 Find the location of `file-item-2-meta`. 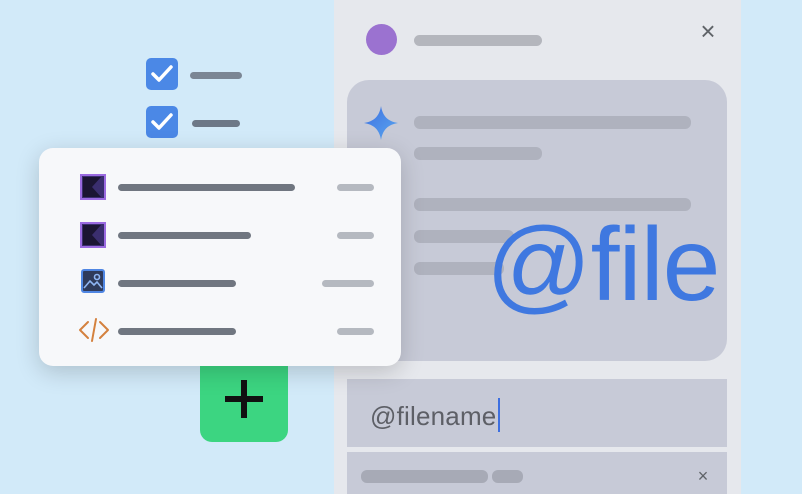

file-item-2-meta is located at coordinates (355, 235).